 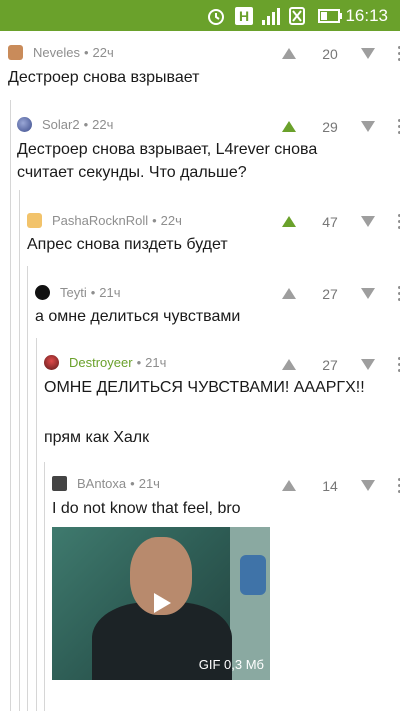 I want to click on comment-meta: Neveles • 22ч, so click(x=61, y=52).